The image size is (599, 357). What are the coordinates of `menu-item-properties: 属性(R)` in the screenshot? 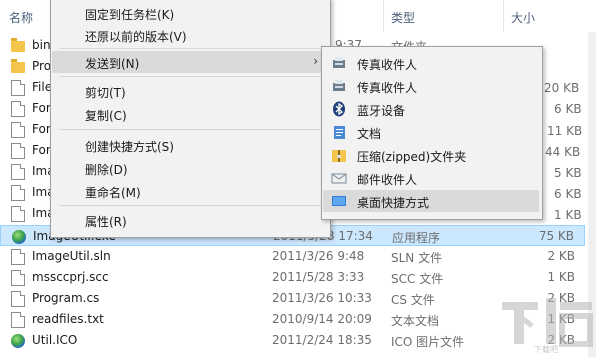 It's located at (190, 220).